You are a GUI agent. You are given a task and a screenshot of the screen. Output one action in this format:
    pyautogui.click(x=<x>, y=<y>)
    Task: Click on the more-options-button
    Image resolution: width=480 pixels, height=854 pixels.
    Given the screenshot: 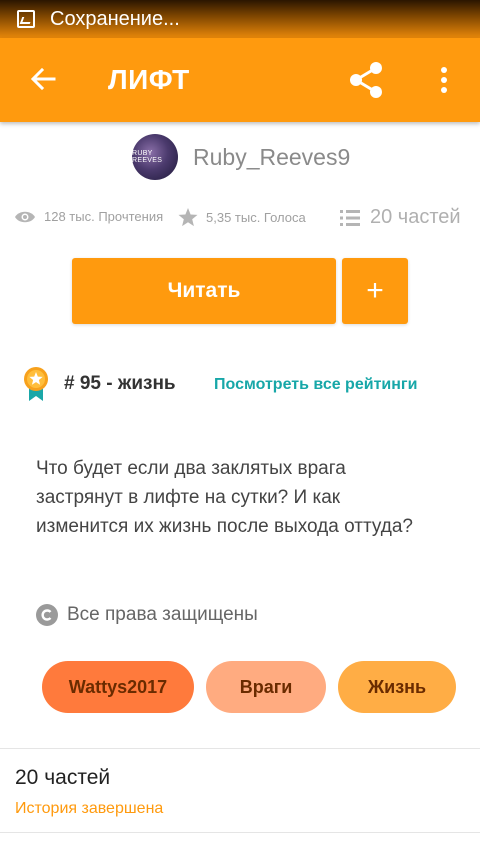 What is the action you would take?
    pyautogui.click(x=444, y=80)
    